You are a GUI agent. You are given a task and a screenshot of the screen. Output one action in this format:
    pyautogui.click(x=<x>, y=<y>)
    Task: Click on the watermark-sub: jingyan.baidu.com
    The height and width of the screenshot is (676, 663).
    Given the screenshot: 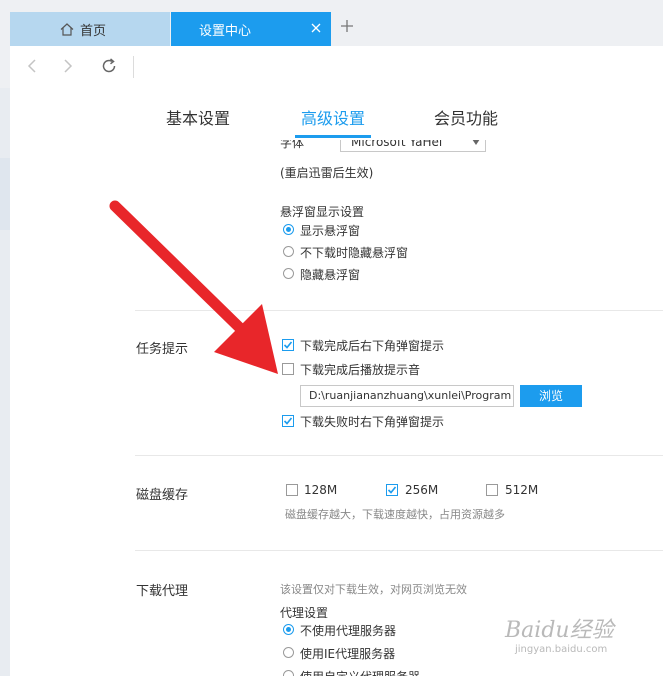 What is the action you would take?
    pyautogui.click(x=561, y=649)
    